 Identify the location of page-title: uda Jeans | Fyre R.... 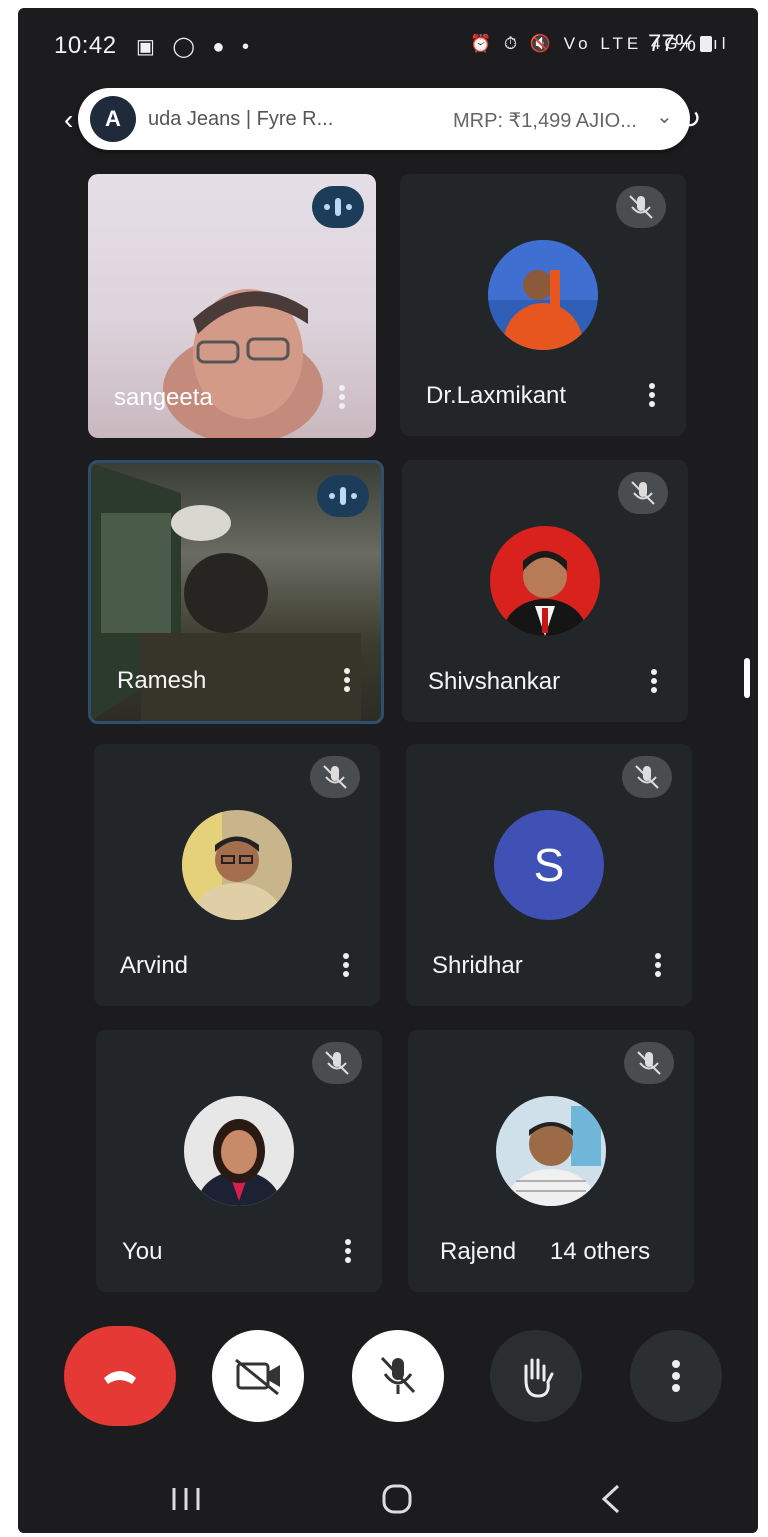
(241, 119).